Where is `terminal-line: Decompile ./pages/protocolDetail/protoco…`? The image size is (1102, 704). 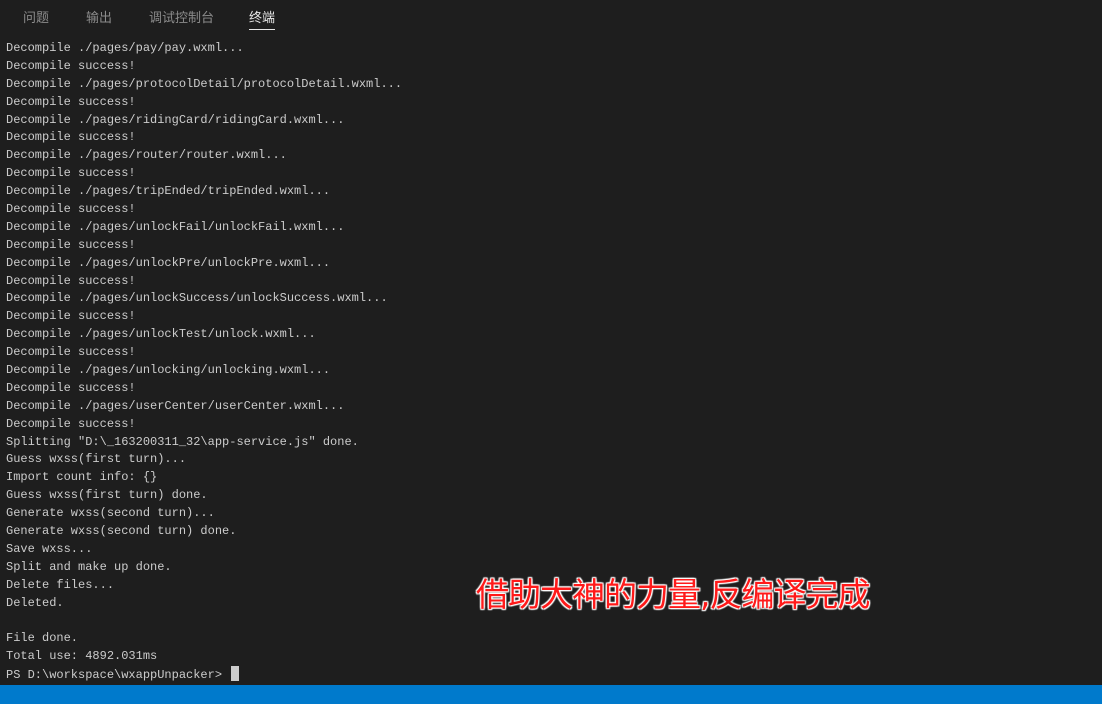
terminal-line: Decompile ./pages/protocolDetail/protoco… is located at coordinates (204, 83).